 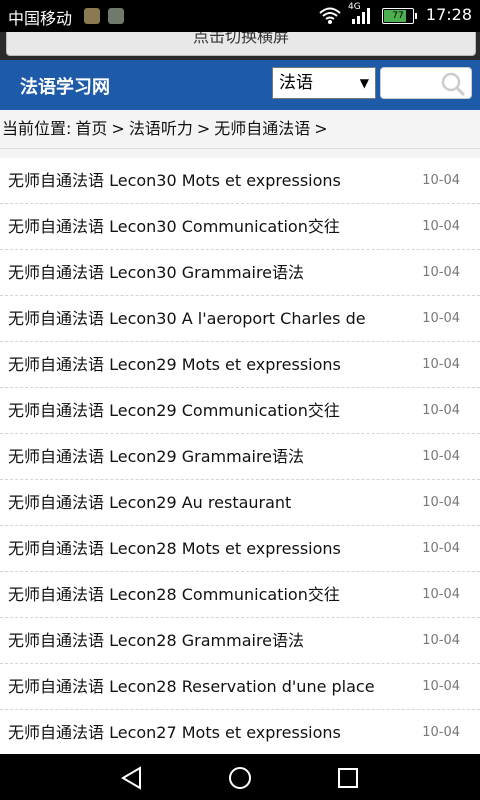 What do you see at coordinates (208, 549) in the screenshot?
I see `article-title-link: 无师自通法语 Lecon28 Mots et expressions` at bounding box center [208, 549].